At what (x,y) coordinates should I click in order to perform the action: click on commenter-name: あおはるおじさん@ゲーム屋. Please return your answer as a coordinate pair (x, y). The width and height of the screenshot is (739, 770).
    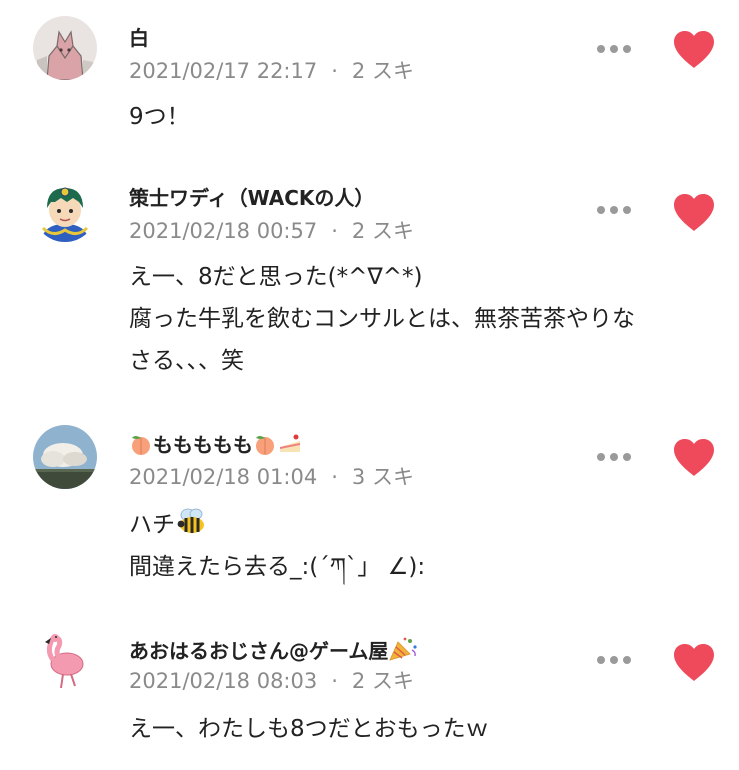
    Looking at the image, I should click on (273, 649).